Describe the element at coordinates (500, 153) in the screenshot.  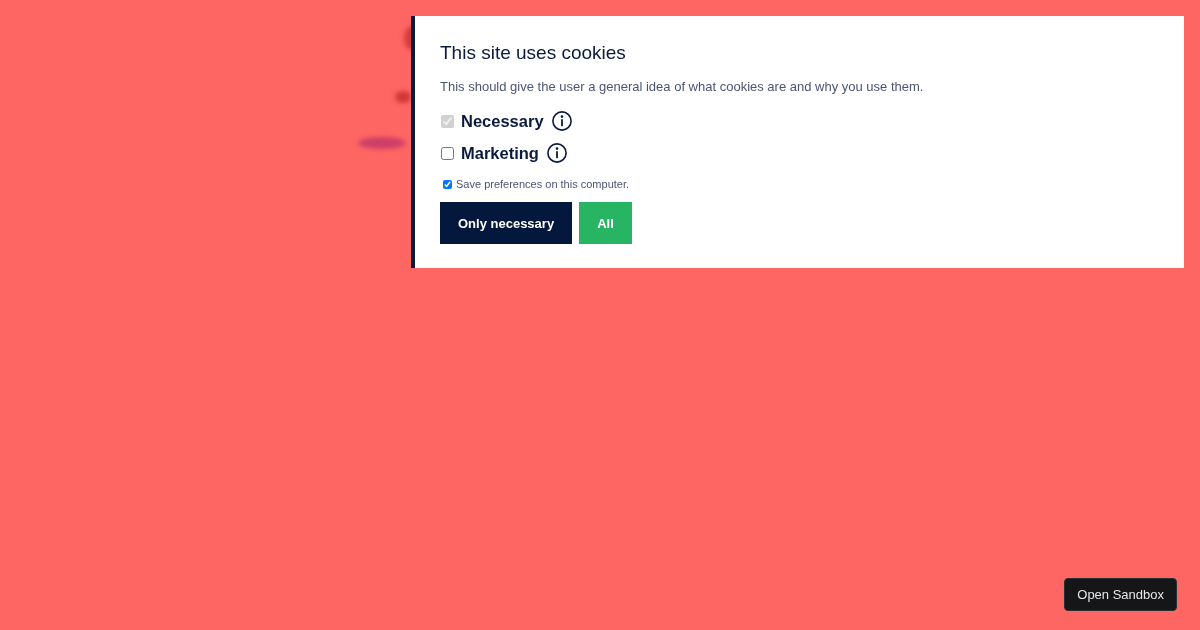
I see `option-label: Marketing` at that location.